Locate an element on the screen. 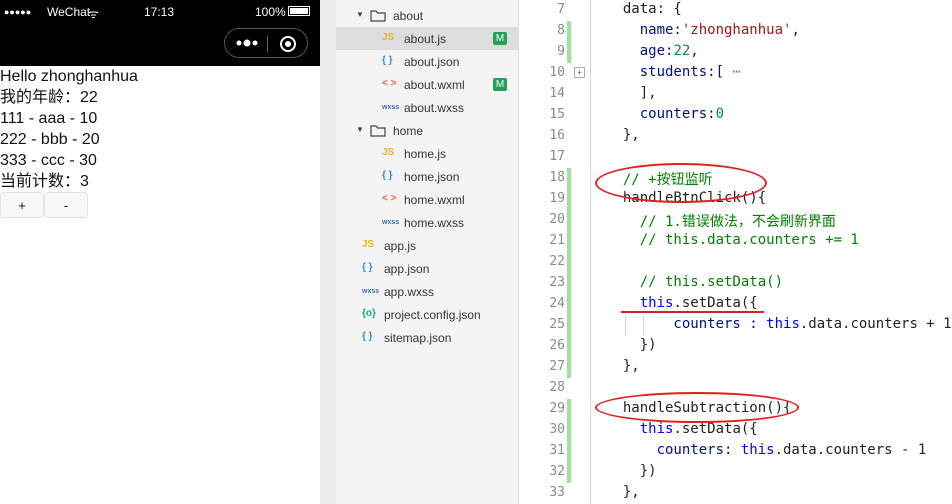 The width and height of the screenshot is (952, 504). file-item: { } app.json is located at coordinates (427, 268).